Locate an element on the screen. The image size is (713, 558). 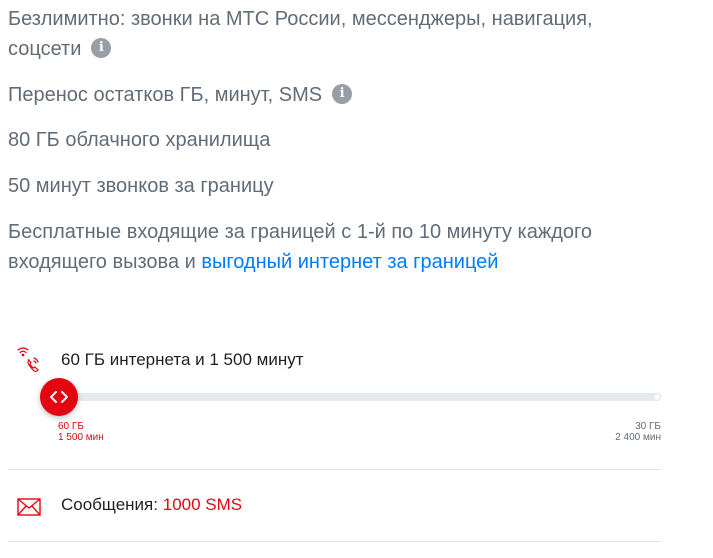
chevron-left-right-icon is located at coordinates (59, 397).